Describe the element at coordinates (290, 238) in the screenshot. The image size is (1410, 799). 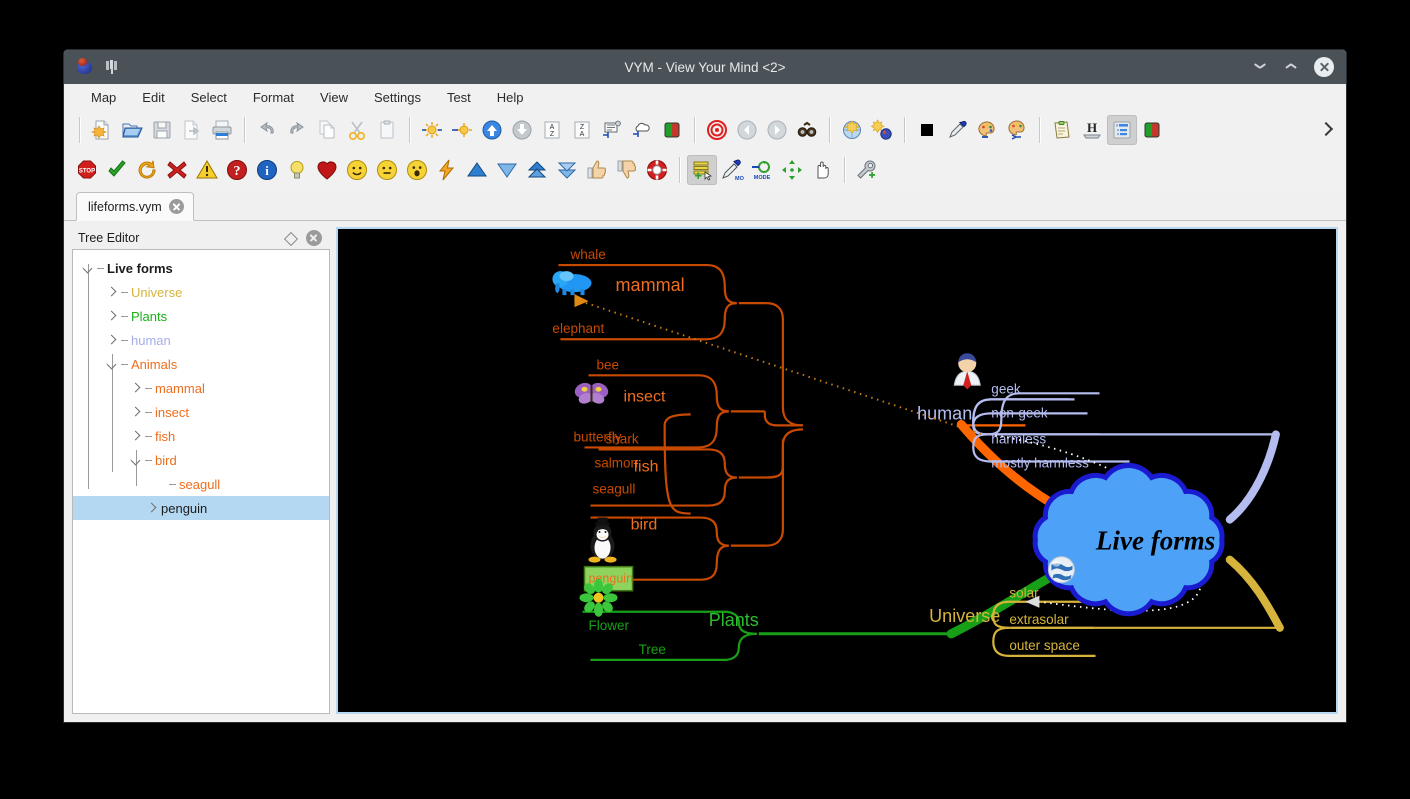
I see `float-icon` at that location.